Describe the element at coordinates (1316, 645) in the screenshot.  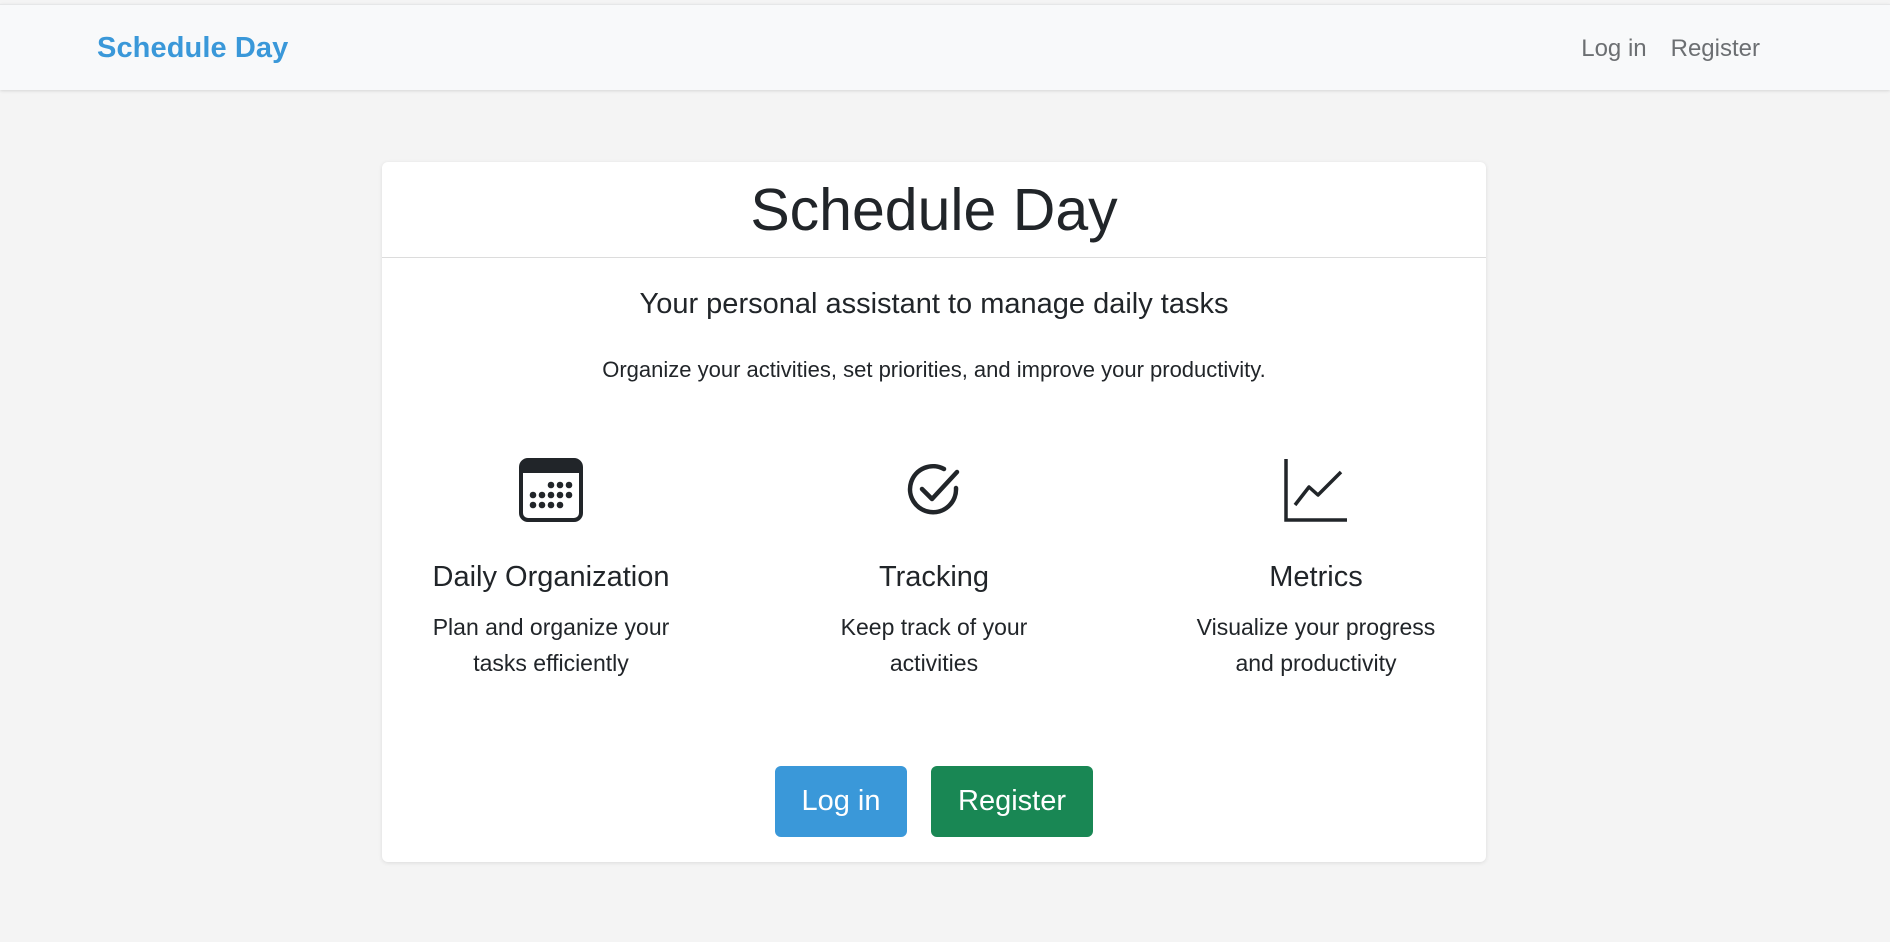
I see `feature-description: Visualize your progress and productivity` at that location.